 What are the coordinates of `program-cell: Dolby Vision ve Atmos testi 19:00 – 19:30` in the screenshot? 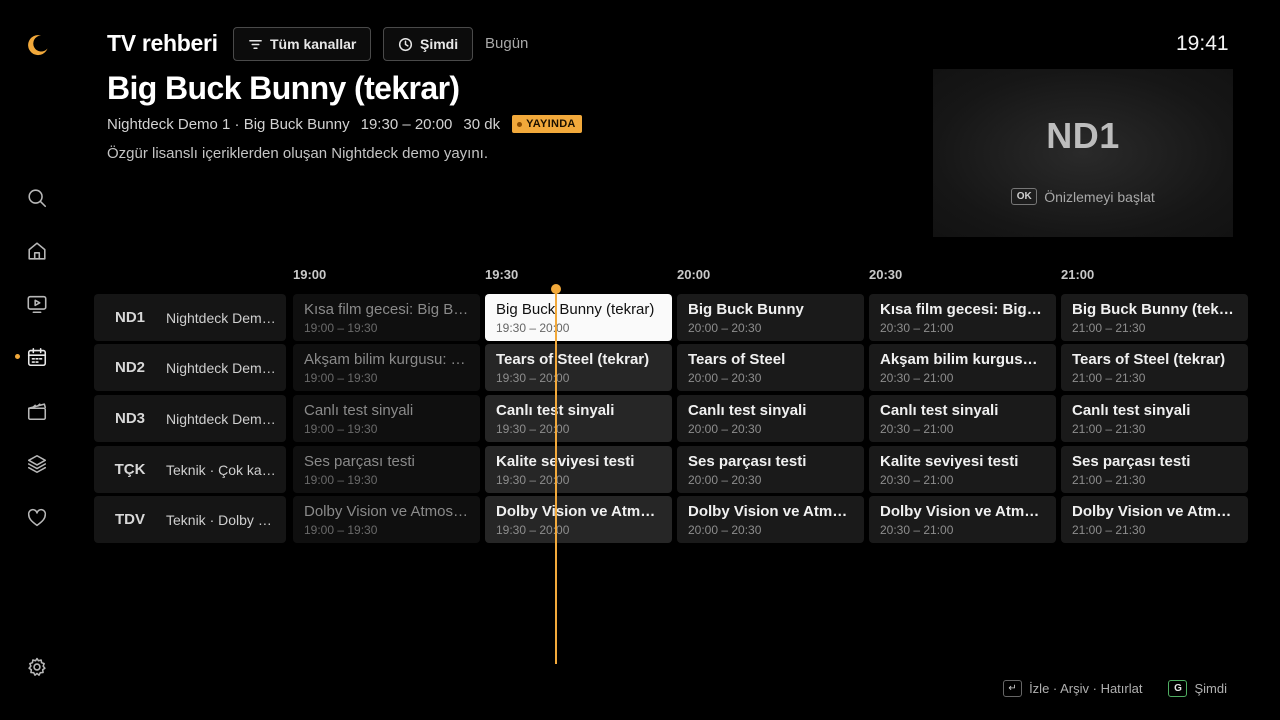 It's located at (386, 519).